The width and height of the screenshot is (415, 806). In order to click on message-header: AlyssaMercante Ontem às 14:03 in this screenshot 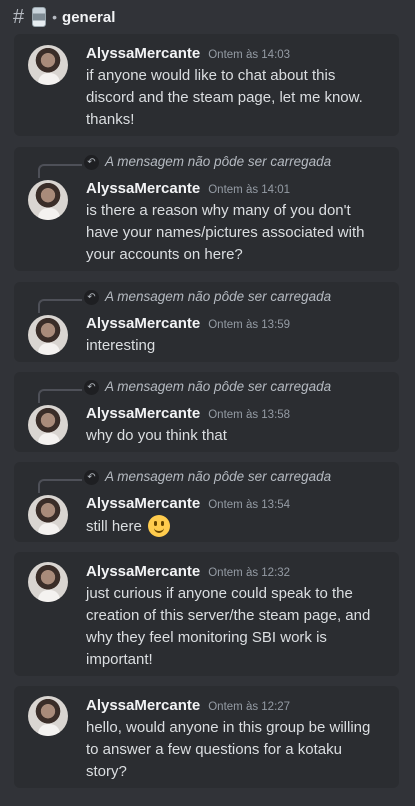, I will do `click(188, 53)`.